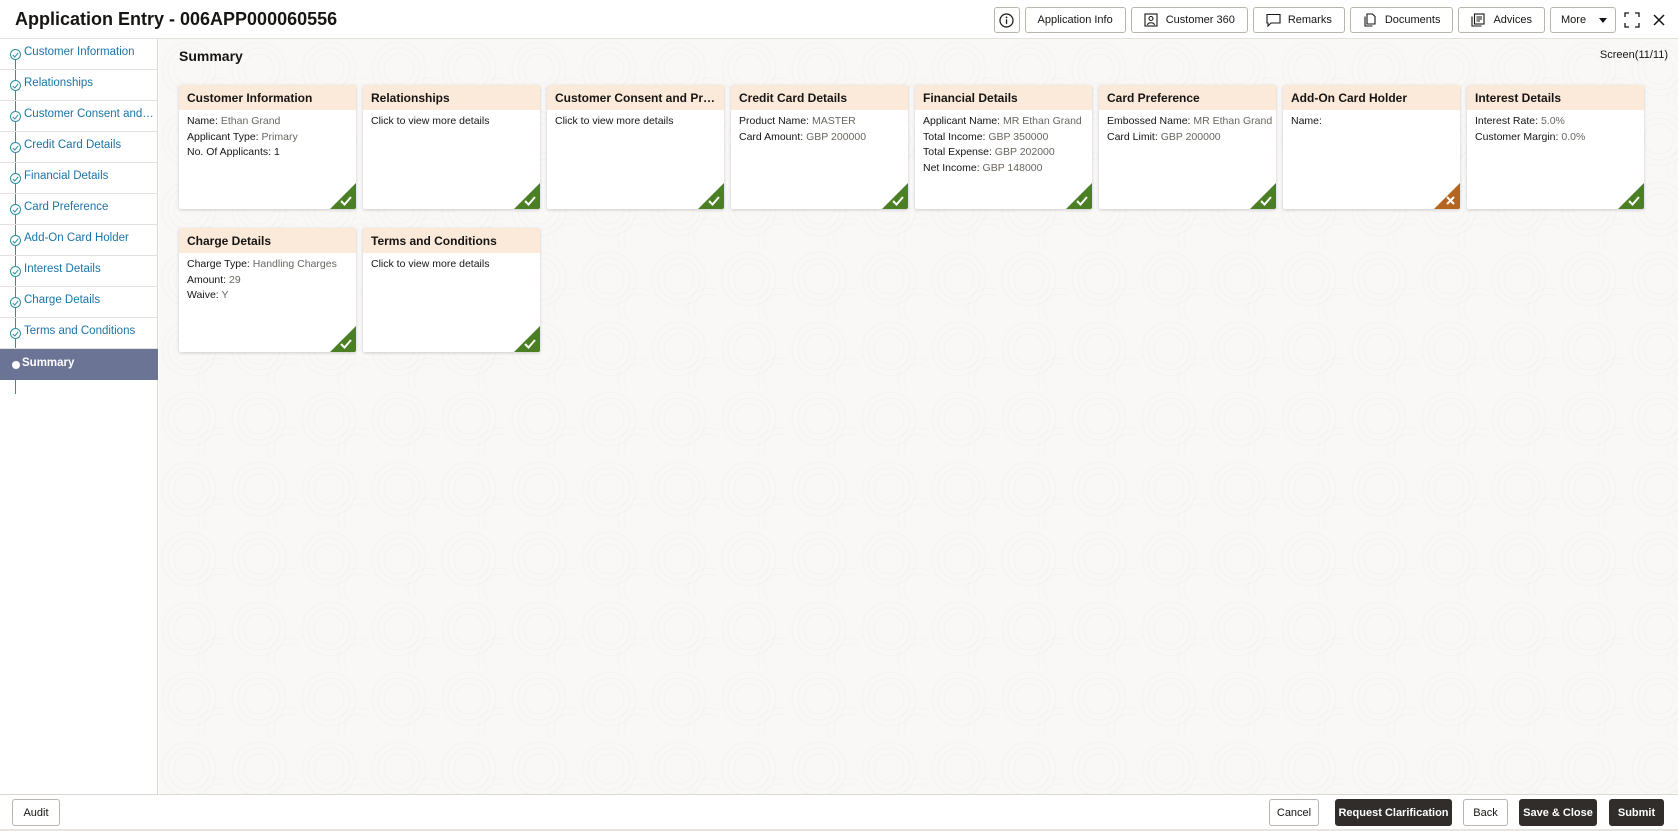 The image size is (1678, 831). What do you see at coordinates (1512, 20) in the screenshot?
I see `advices-label: Advices` at bounding box center [1512, 20].